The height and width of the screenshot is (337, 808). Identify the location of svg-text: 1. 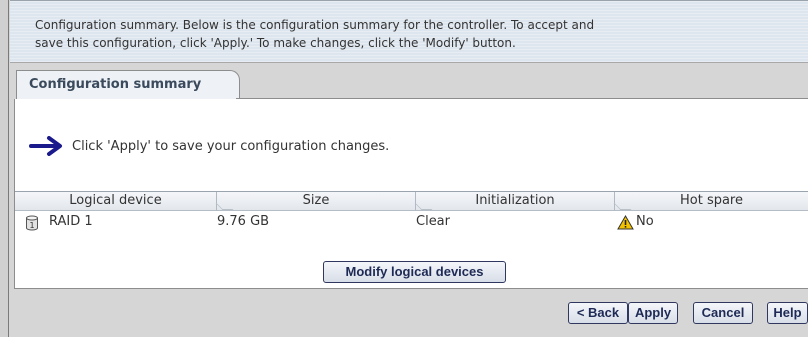
(31, 225).